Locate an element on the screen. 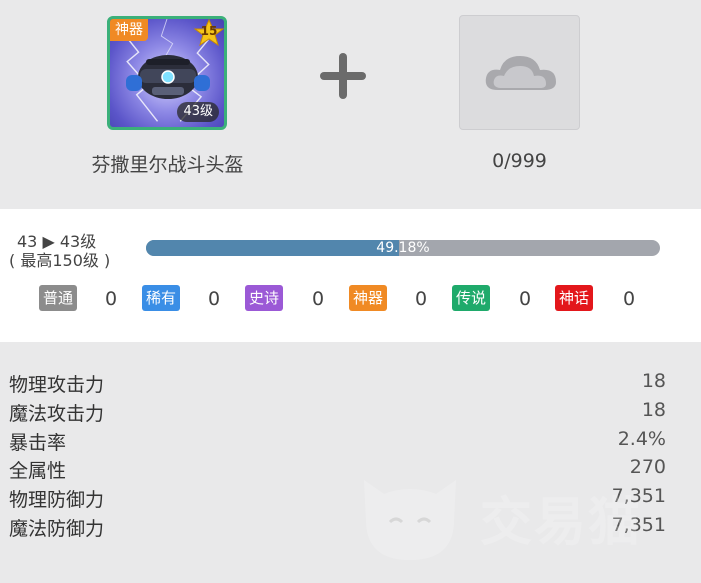 The height and width of the screenshot is (583, 701). rarity-count-artifact: 神器 0 is located at coordinates (388, 299).